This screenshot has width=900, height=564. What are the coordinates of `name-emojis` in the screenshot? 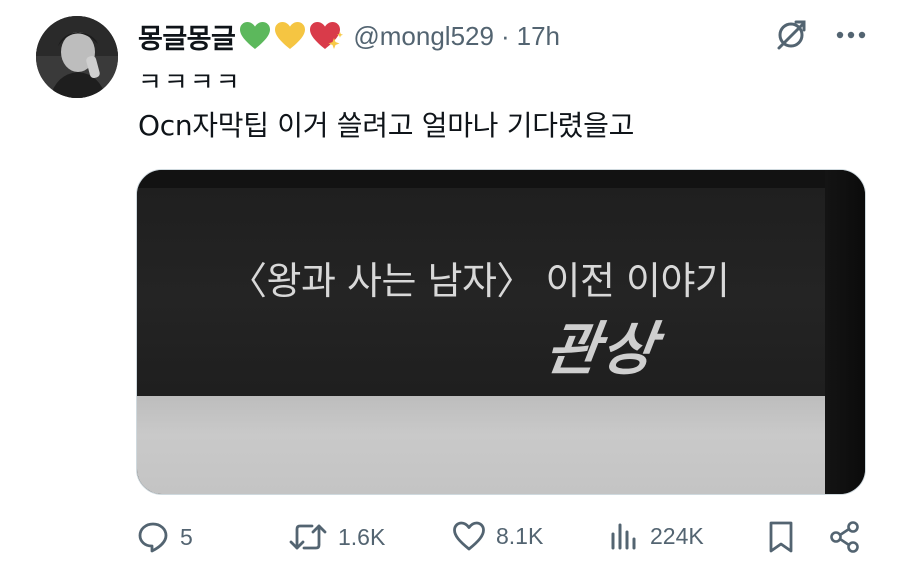 It's located at (292, 36).